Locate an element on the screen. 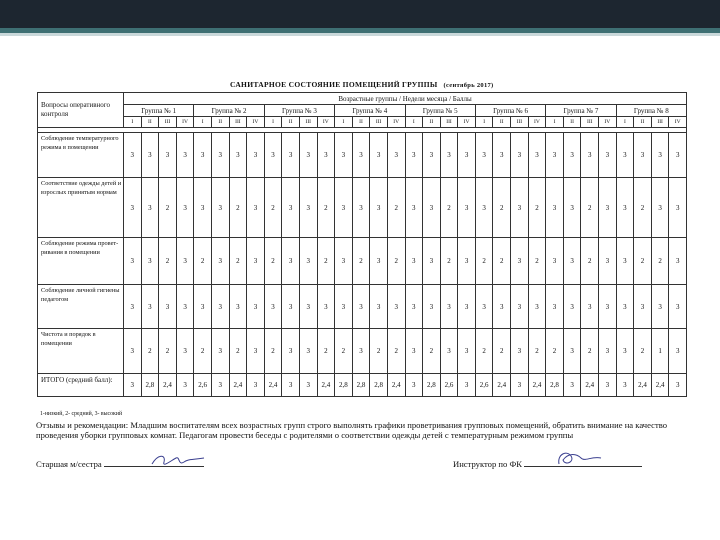 The image size is (720, 540). handwritten-signature-right is located at coordinates (580, 458).